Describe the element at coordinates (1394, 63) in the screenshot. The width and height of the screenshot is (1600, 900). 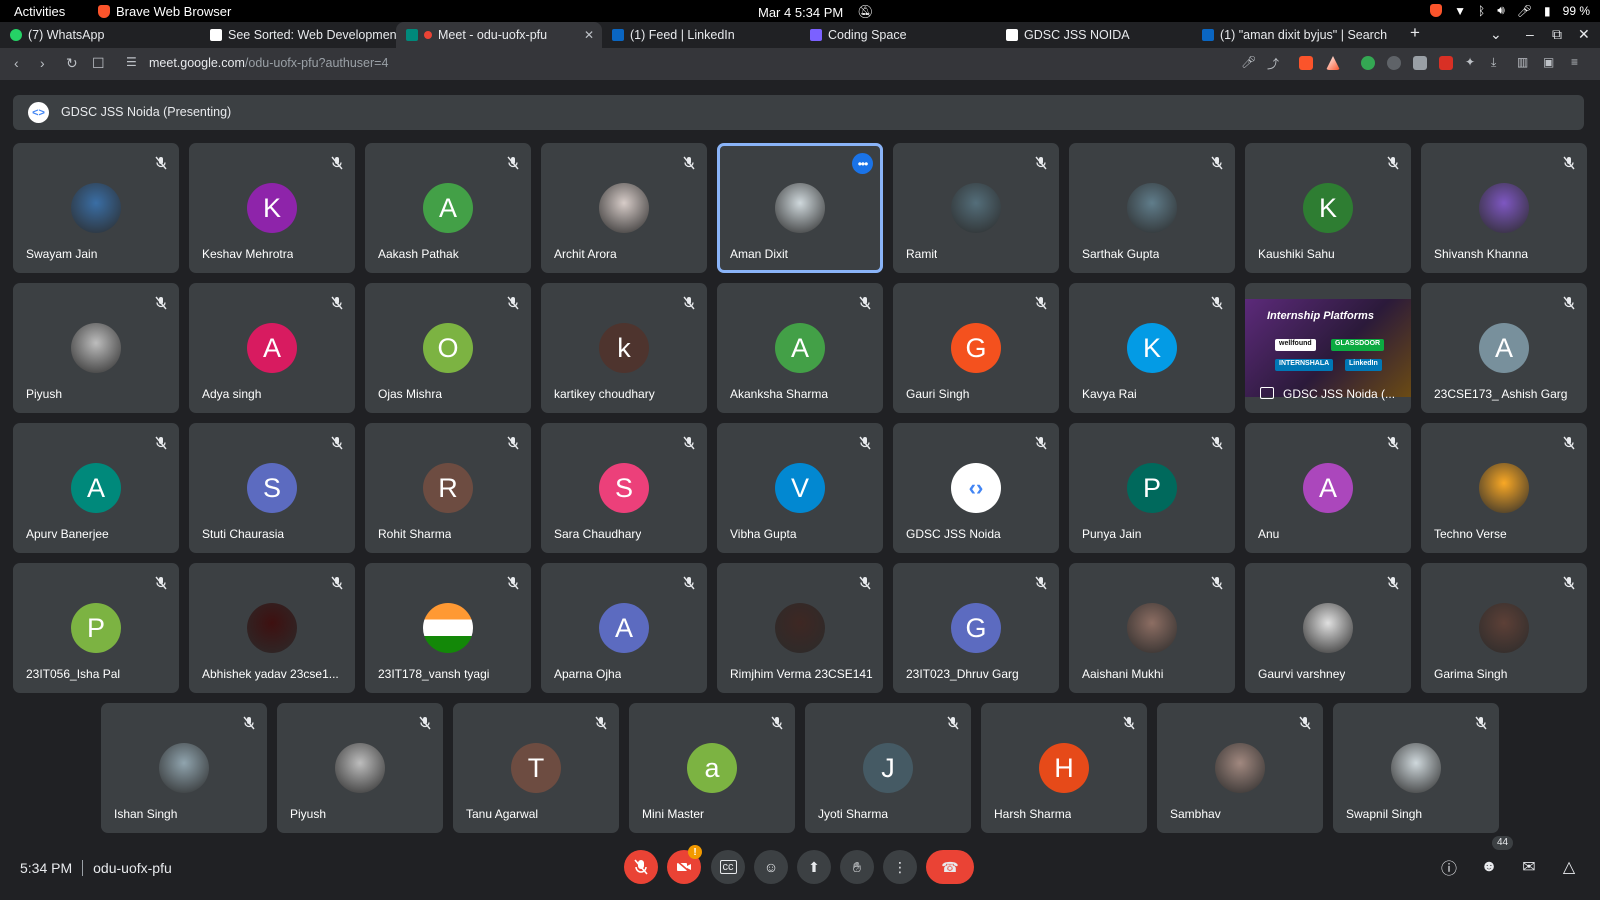
I see `extension-circle-icon` at that location.